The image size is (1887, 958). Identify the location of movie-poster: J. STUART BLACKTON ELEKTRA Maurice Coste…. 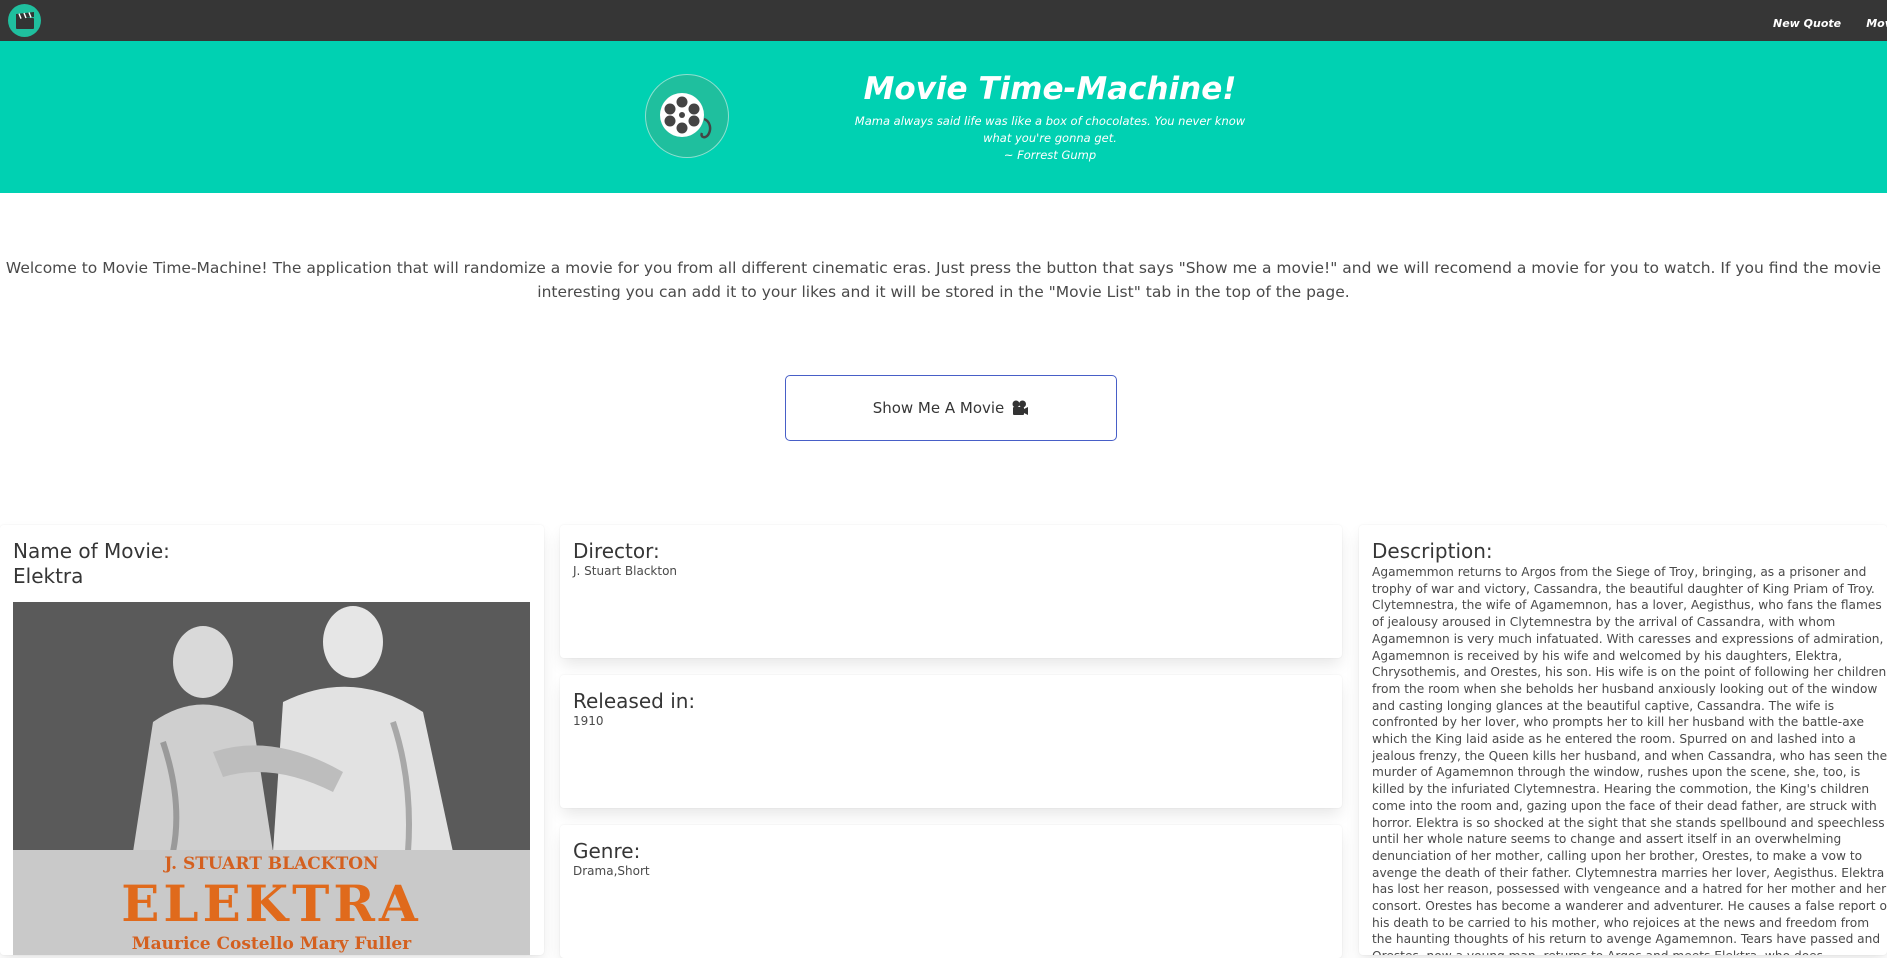
(271, 778).